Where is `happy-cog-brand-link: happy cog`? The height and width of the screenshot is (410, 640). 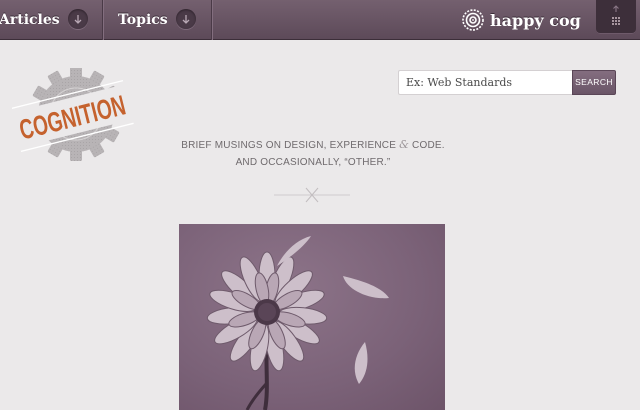
happy-cog-brand-link: happy cog is located at coordinates (521, 20).